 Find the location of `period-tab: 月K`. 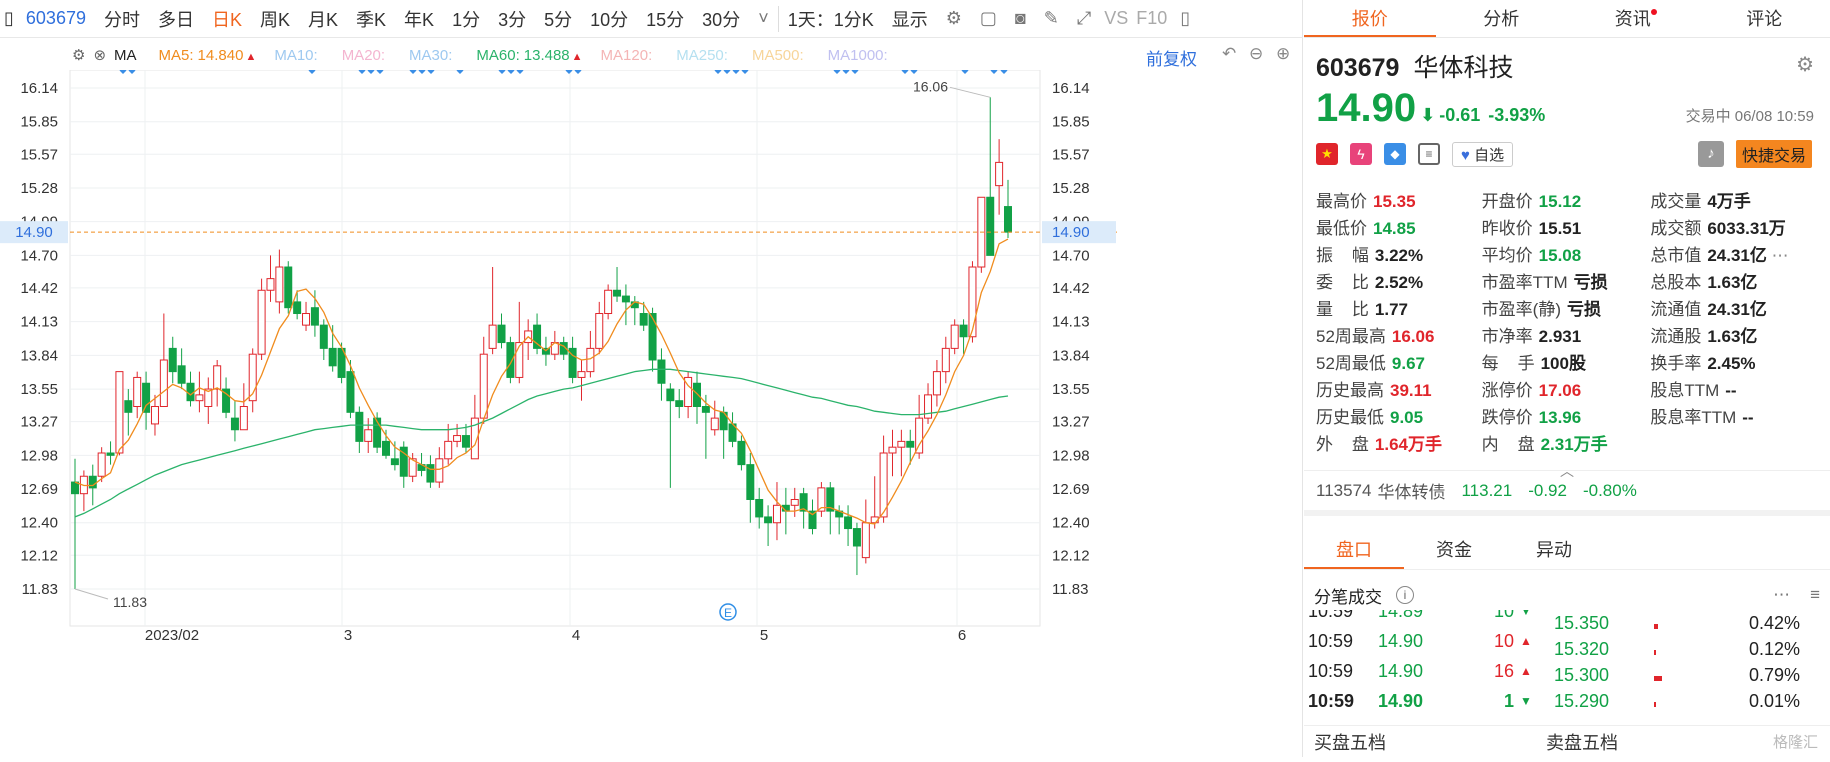

period-tab: 月K is located at coordinates (323, 19).